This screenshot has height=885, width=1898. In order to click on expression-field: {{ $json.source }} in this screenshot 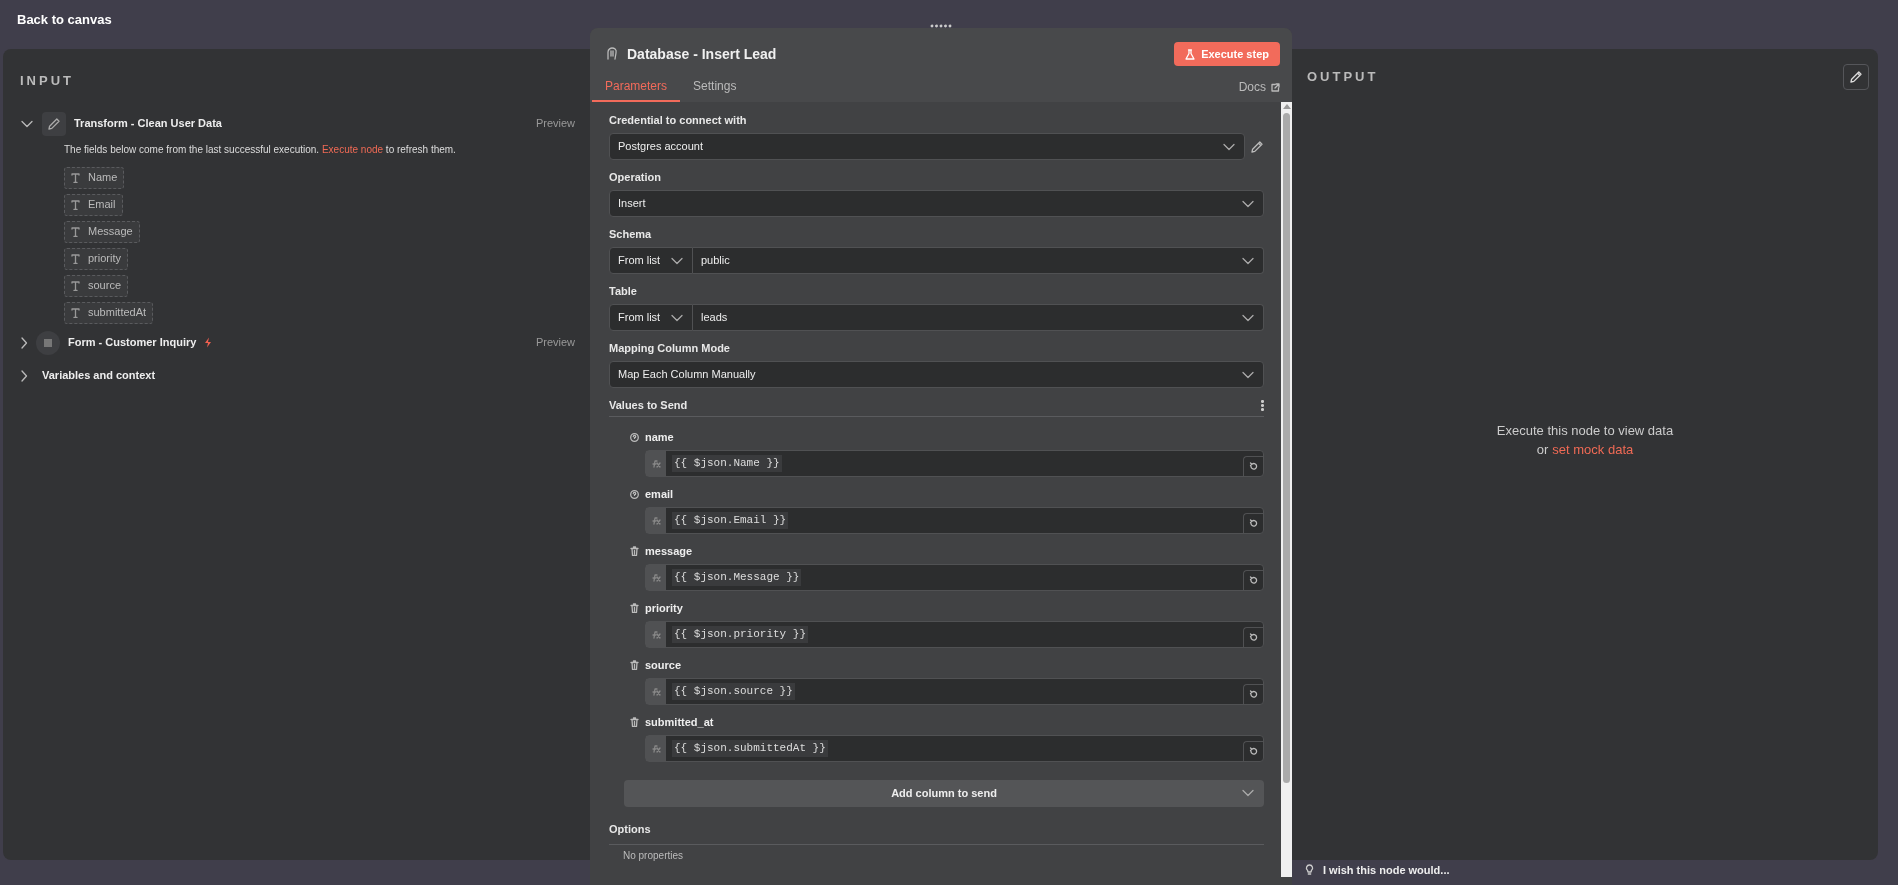, I will do `click(954, 691)`.